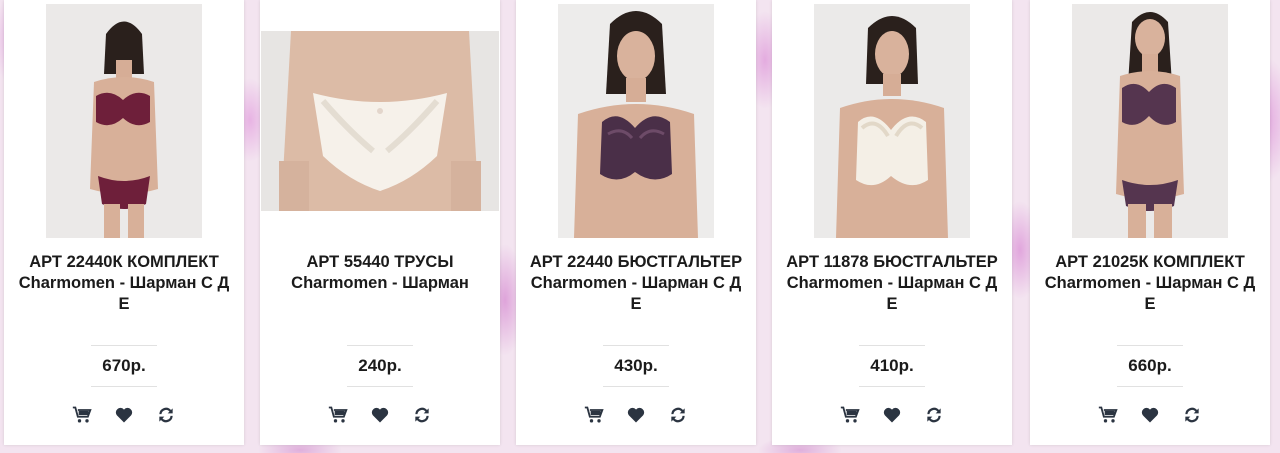 The height and width of the screenshot is (453, 1280). I want to click on price-box: 670р., so click(124, 366).